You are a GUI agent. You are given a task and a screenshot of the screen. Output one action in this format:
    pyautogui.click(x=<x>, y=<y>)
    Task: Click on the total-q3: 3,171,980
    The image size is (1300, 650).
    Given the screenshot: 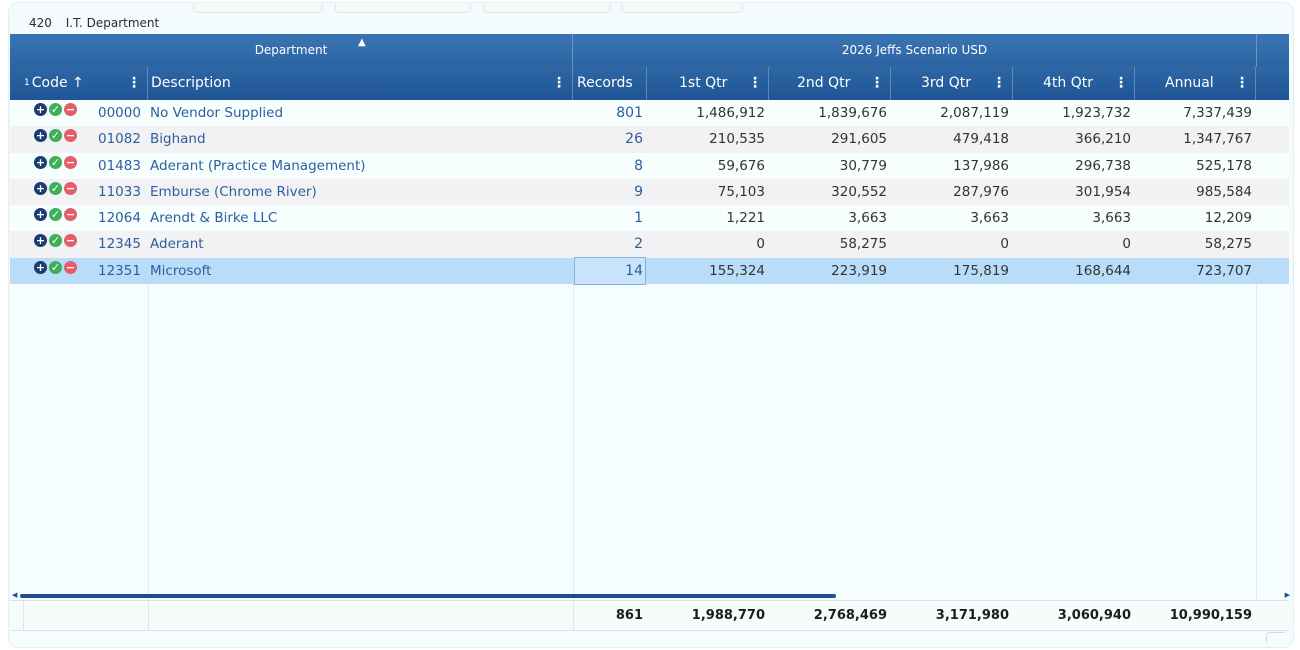 What is the action you would take?
    pyautogui.click(x=972, y=615)
    